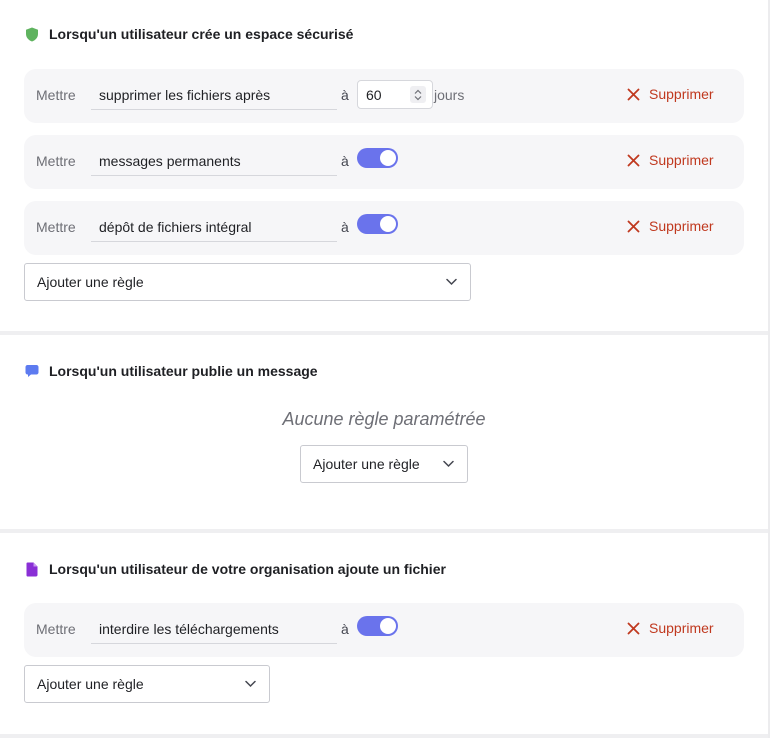  I want to click on shield-icon, so click(31, 34).